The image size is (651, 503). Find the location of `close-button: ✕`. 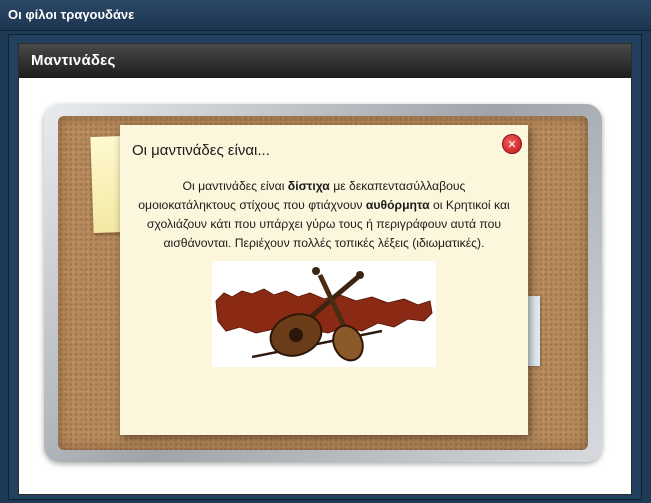

close-button: ✕ is located at coordinates (512, 144).